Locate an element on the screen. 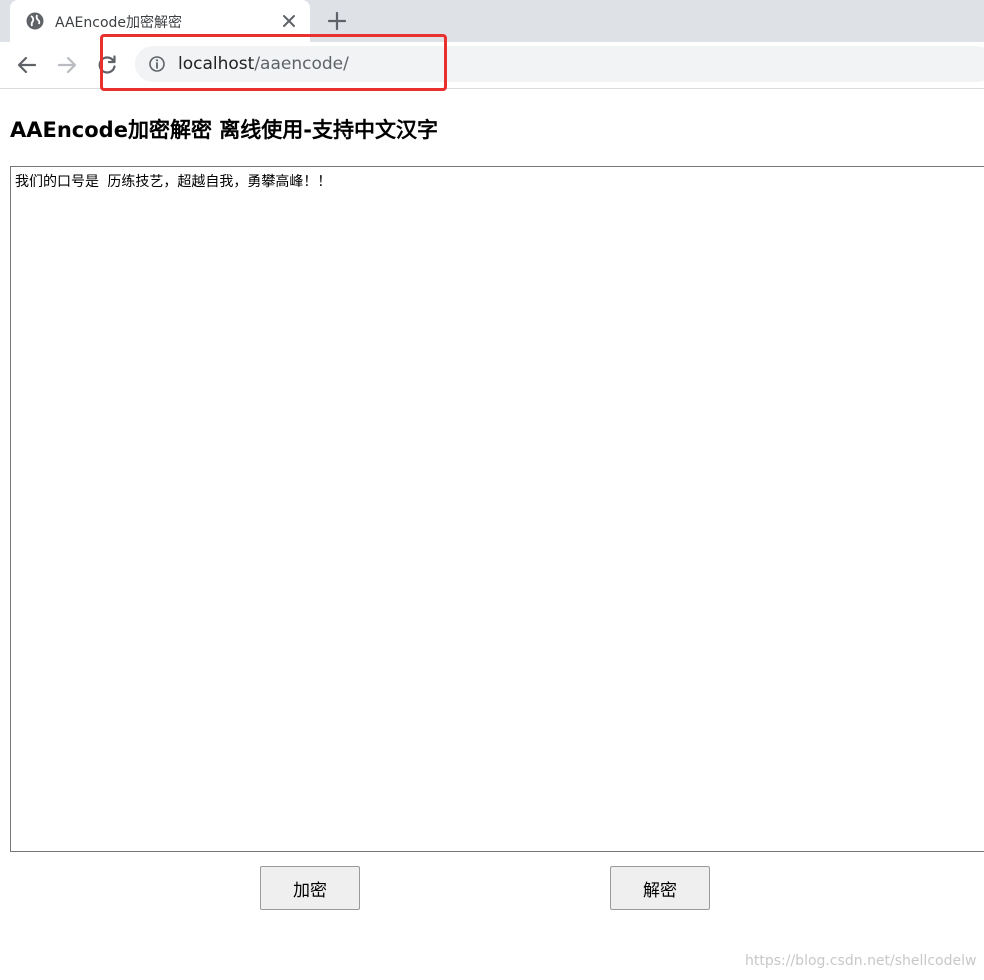 The height and width of the screenshot is (980, 984). url-path: /aaencode/ is located at coordinates (301, 64).